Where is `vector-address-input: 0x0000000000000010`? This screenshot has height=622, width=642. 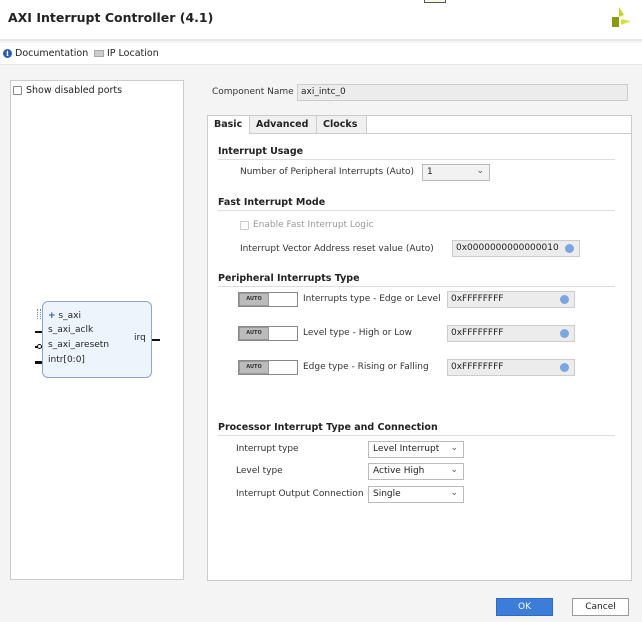
vector-address-input: 0x0000000000000010 is located at coordinates (516, 248).